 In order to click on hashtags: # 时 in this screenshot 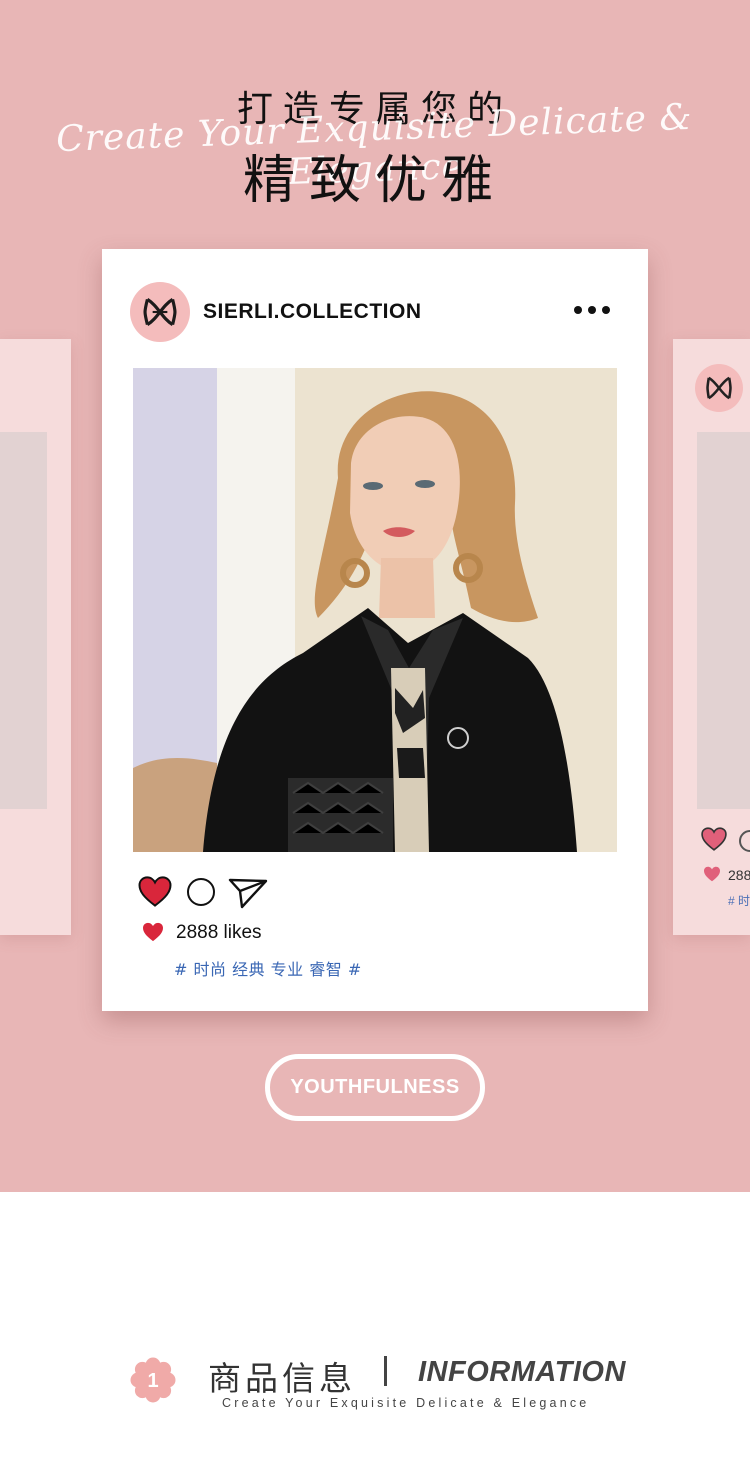, I will do `click(739, 901)`.